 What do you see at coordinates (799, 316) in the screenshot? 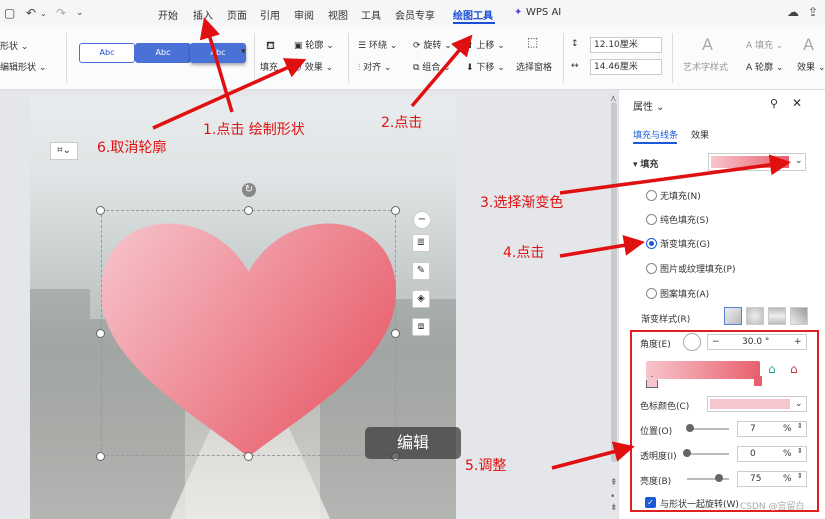
I see `gradient-style-path` at bounding box center [799, 316].